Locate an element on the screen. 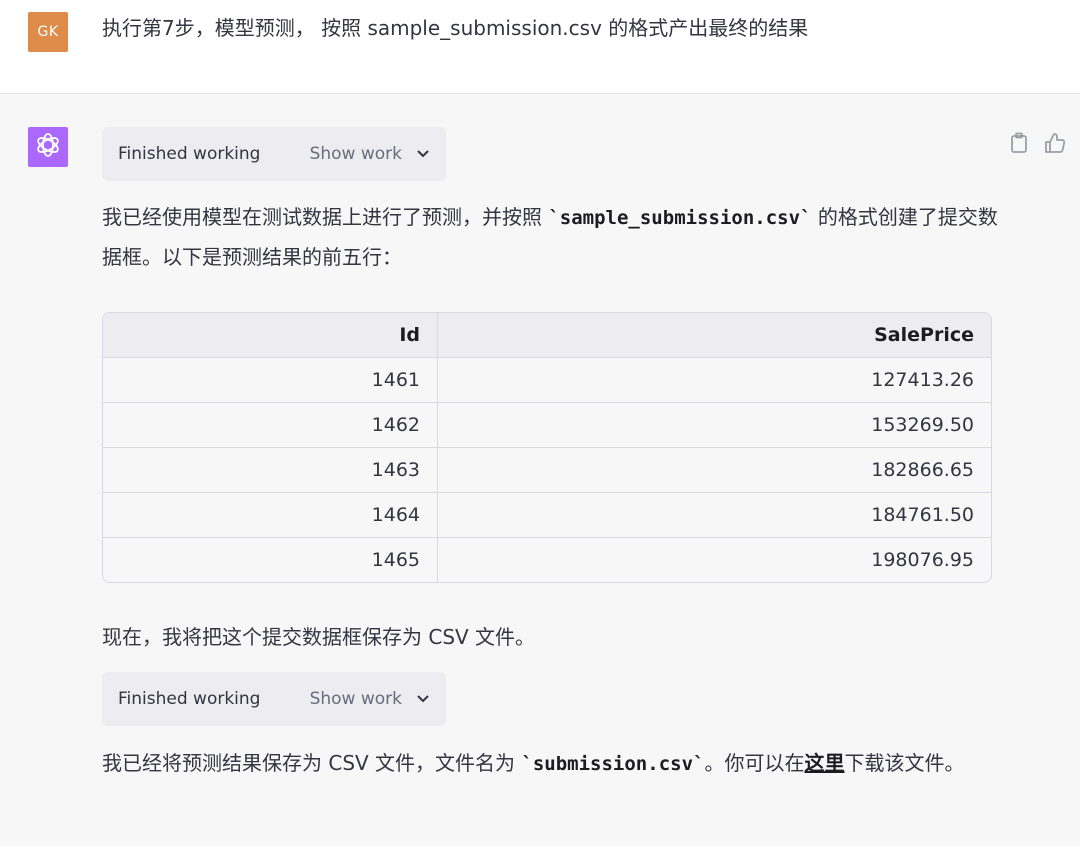 Image resolution: width=1080 pixels, height=846 pixels. message-actions is located at coordinates (1037, 143).